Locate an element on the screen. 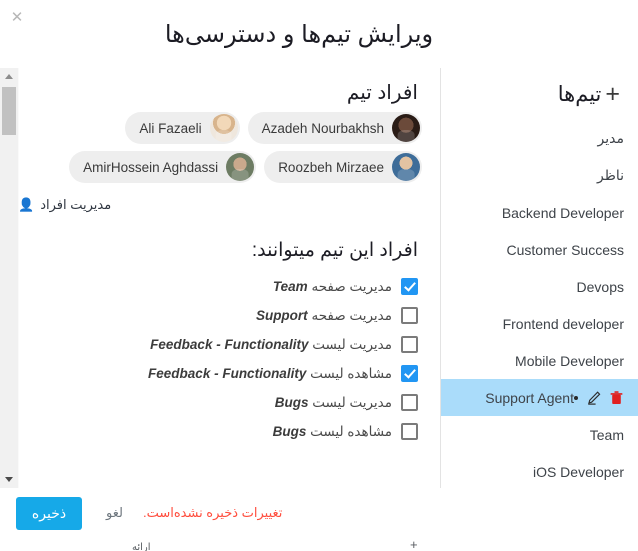 The image size is (638, 551). team-item-label: Team is located at coordinates (606, 434).